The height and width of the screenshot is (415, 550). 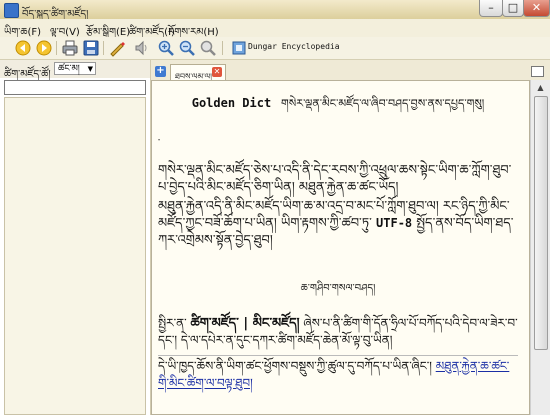 What do you see at coordinates (160, 71) in the screenshot?
I see `add-tab-icon: +` at bounding box center [160, 71].